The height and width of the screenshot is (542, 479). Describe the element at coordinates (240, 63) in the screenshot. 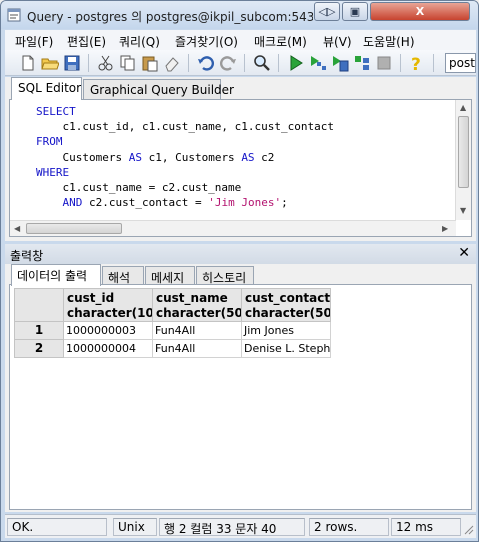

I see `toolbar: ? postgres` at that location.